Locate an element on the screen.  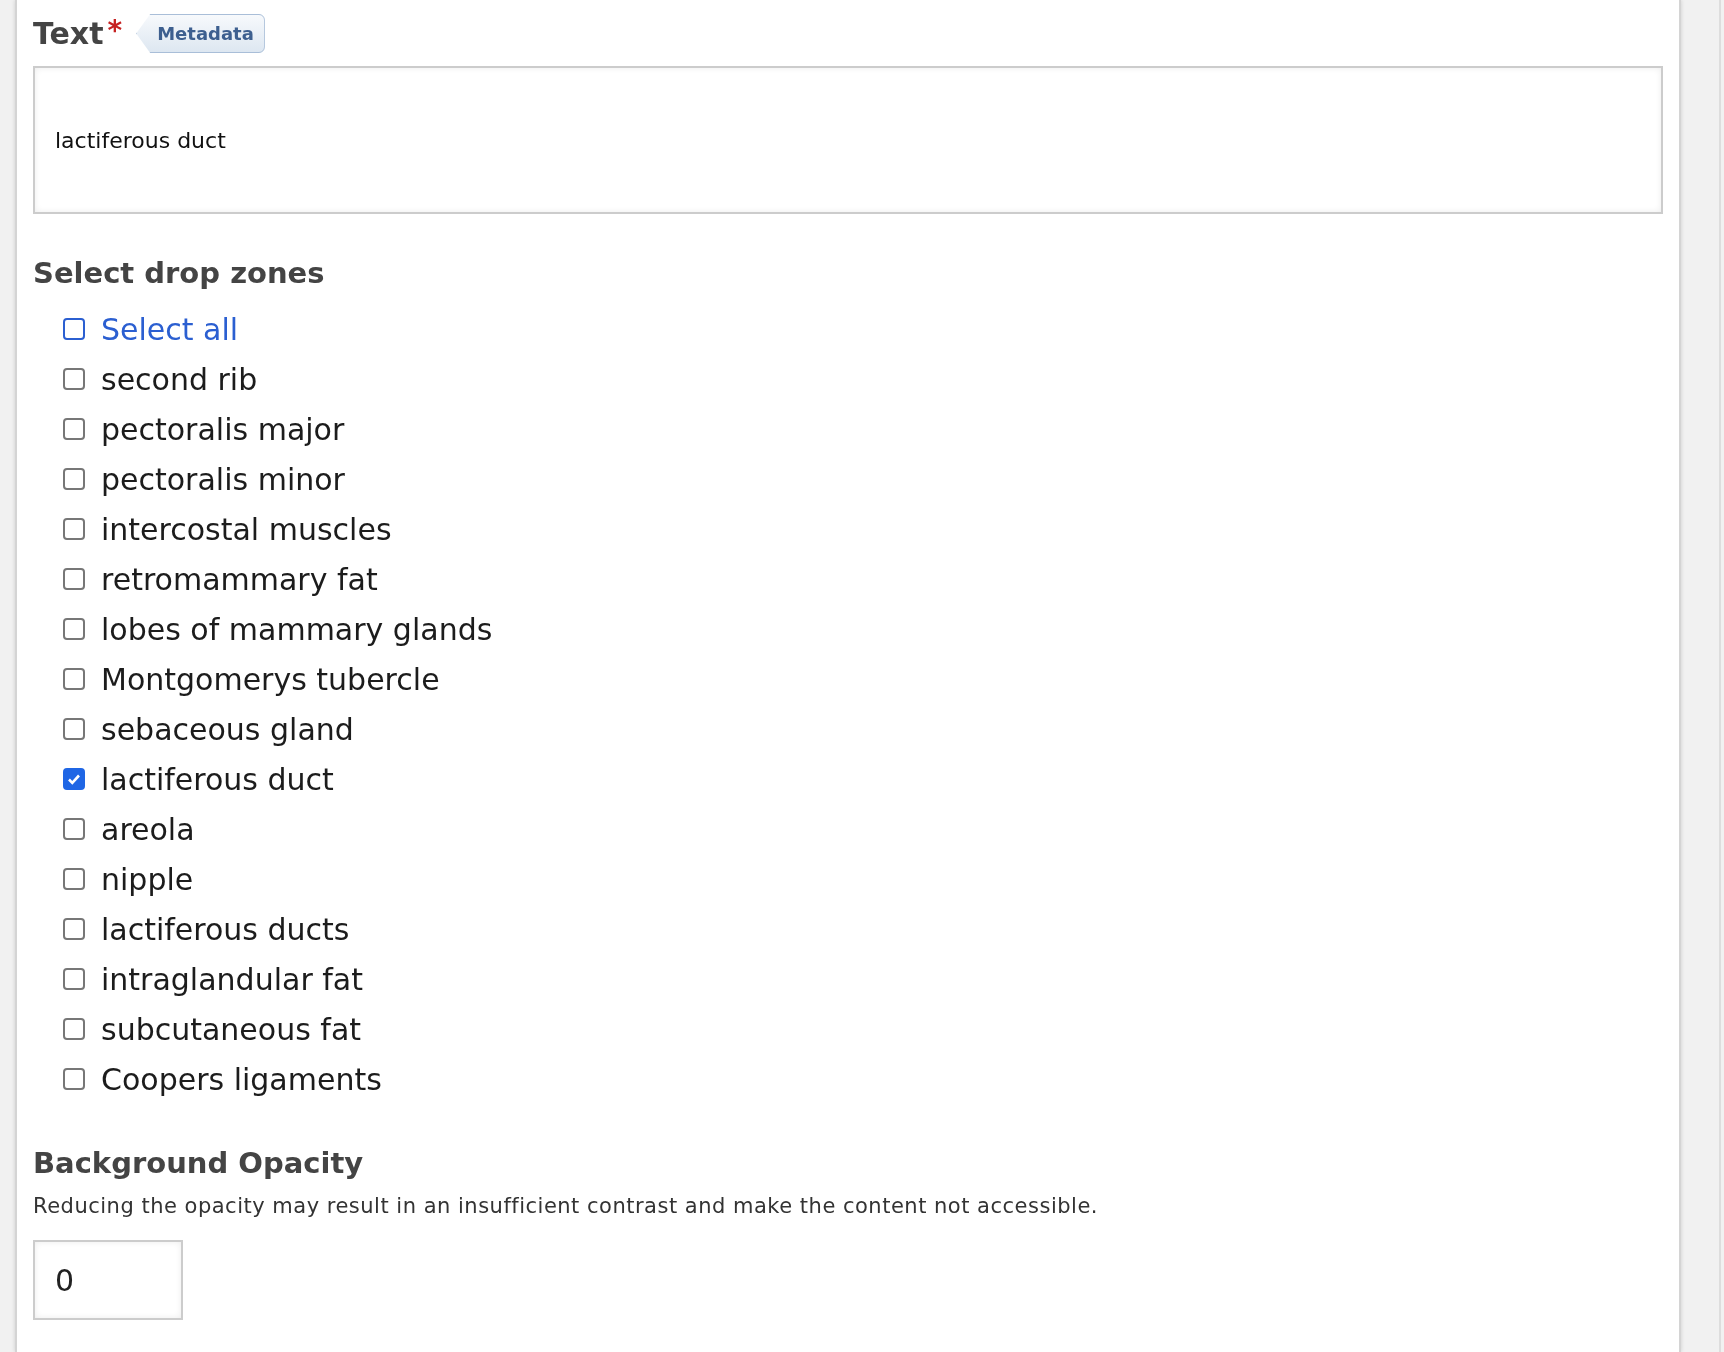
metadata-tag: Metadata is located at coordinates (200, 33).